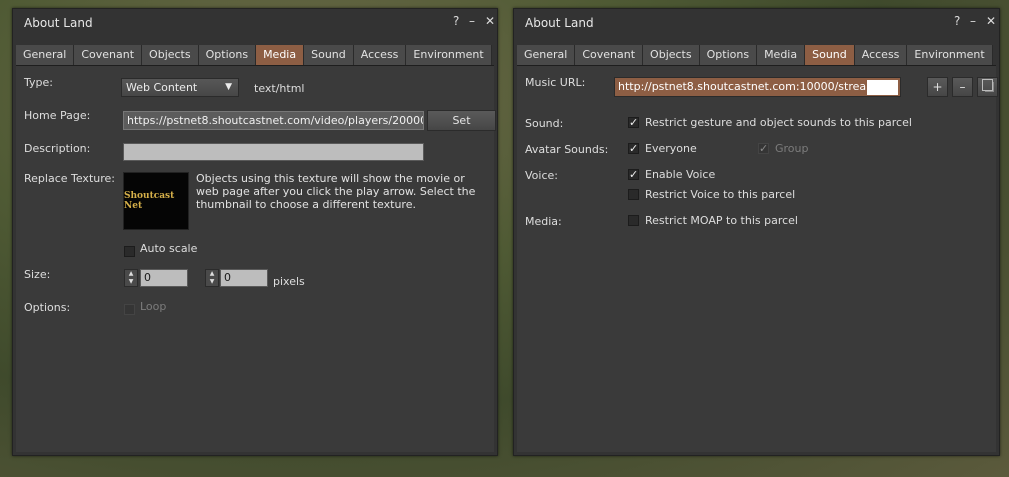  Describe the element at coordinates (37, 274) in the screenshot. I see `size-label: Size:` at that location.